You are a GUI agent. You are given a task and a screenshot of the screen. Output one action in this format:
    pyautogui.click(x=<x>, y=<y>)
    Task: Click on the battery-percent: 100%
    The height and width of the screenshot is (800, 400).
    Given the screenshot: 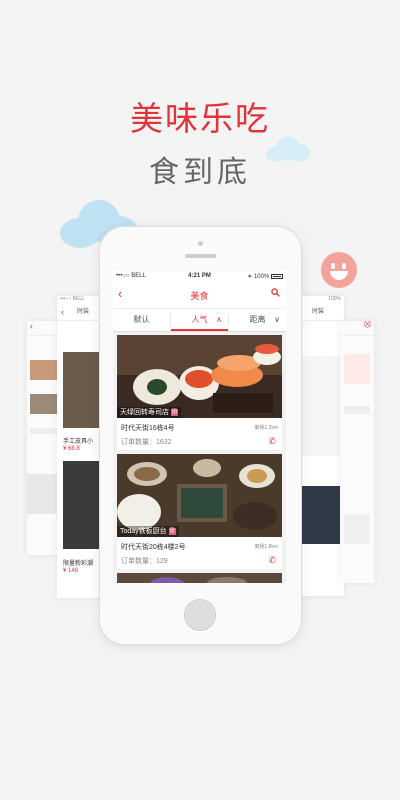 What is the action you would take?
    pyautogui.click(x=261, y=277)
    